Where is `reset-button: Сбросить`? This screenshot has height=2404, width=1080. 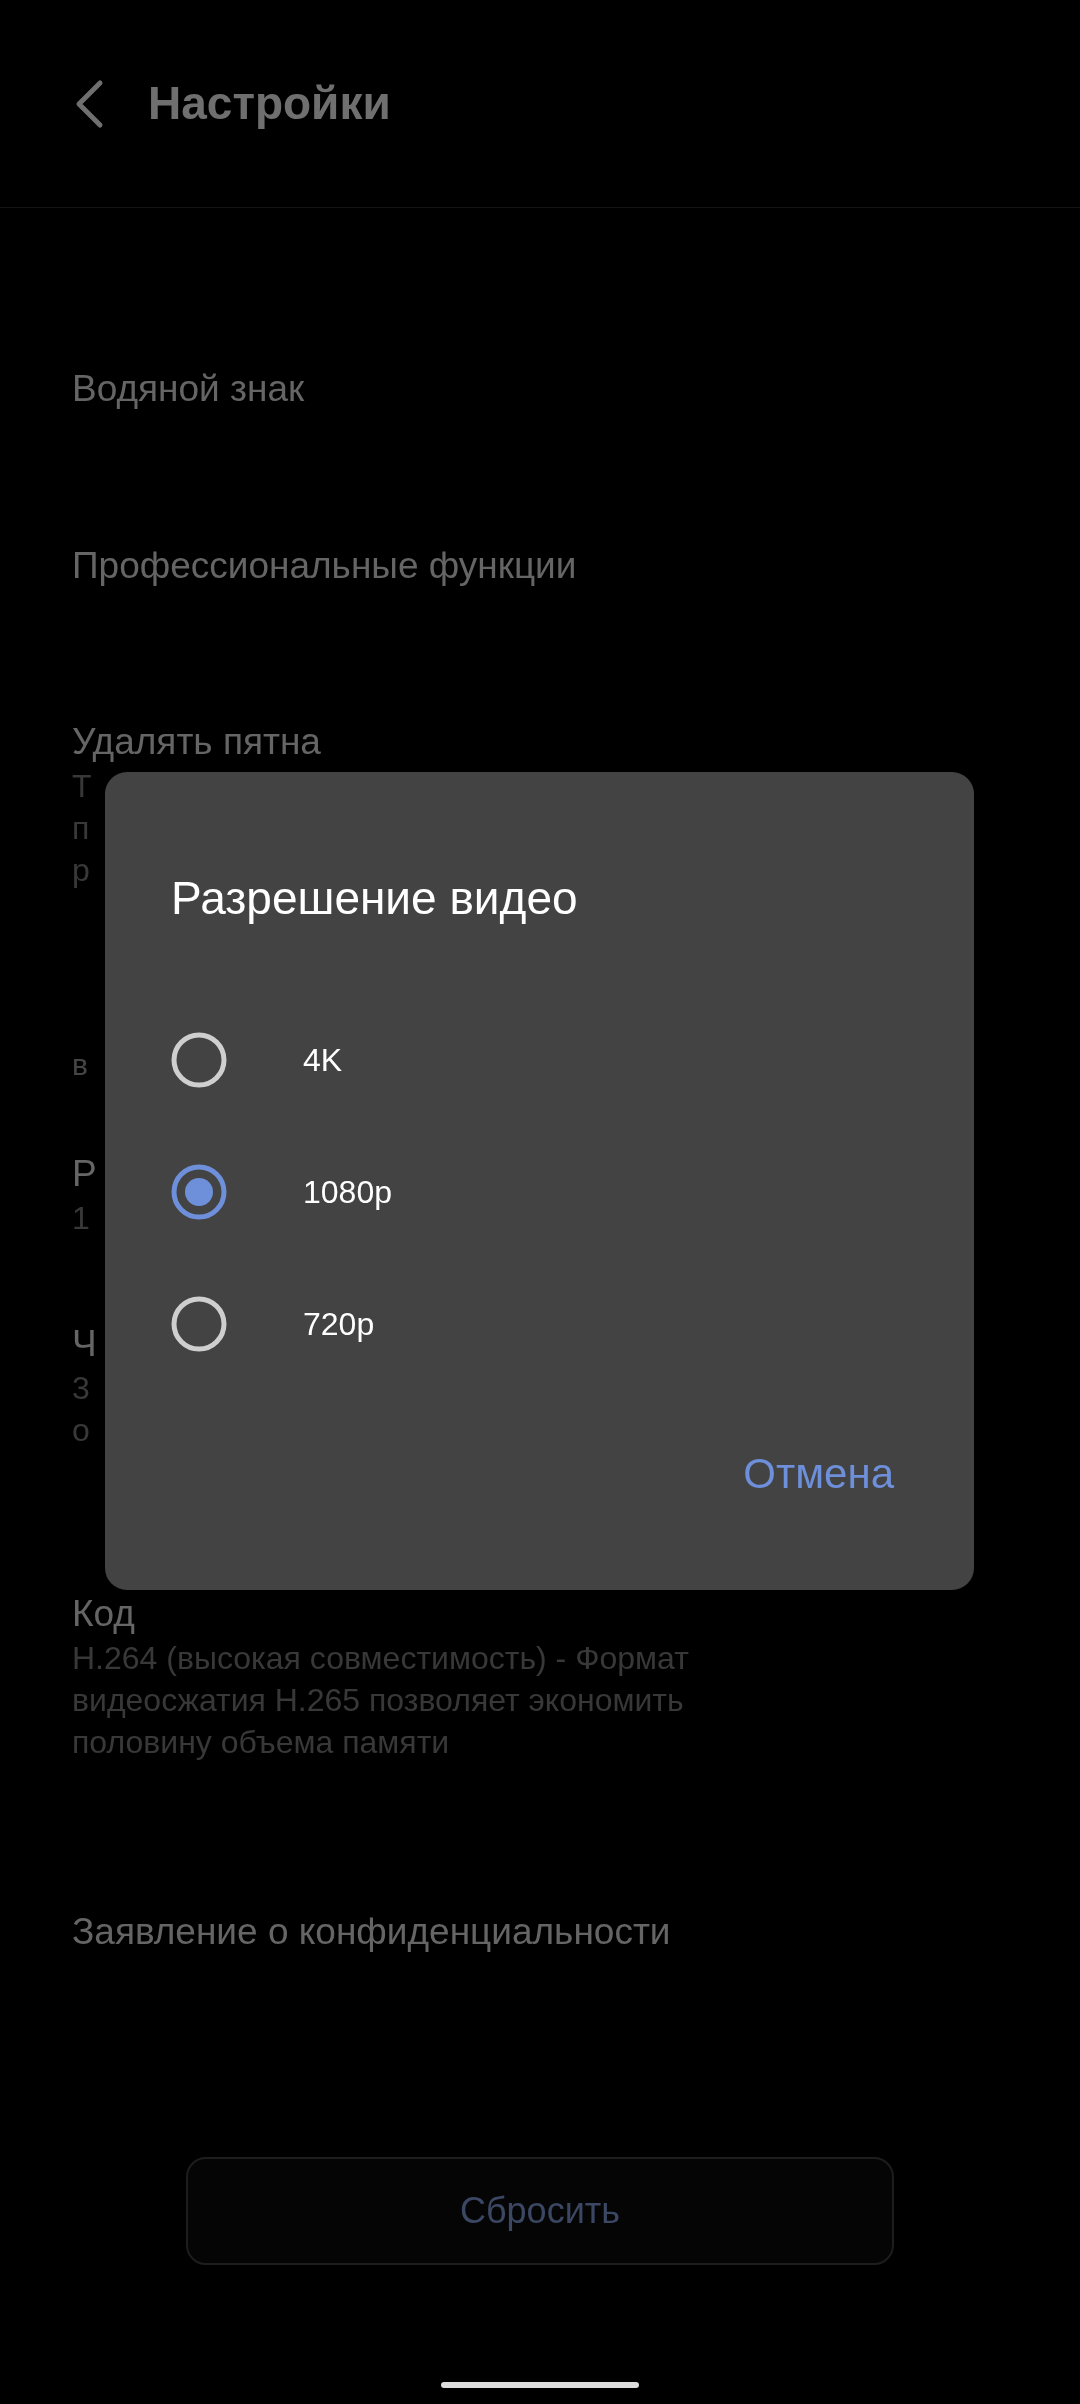
reset-button: Сбросить is located at coordinates (540, 2211).